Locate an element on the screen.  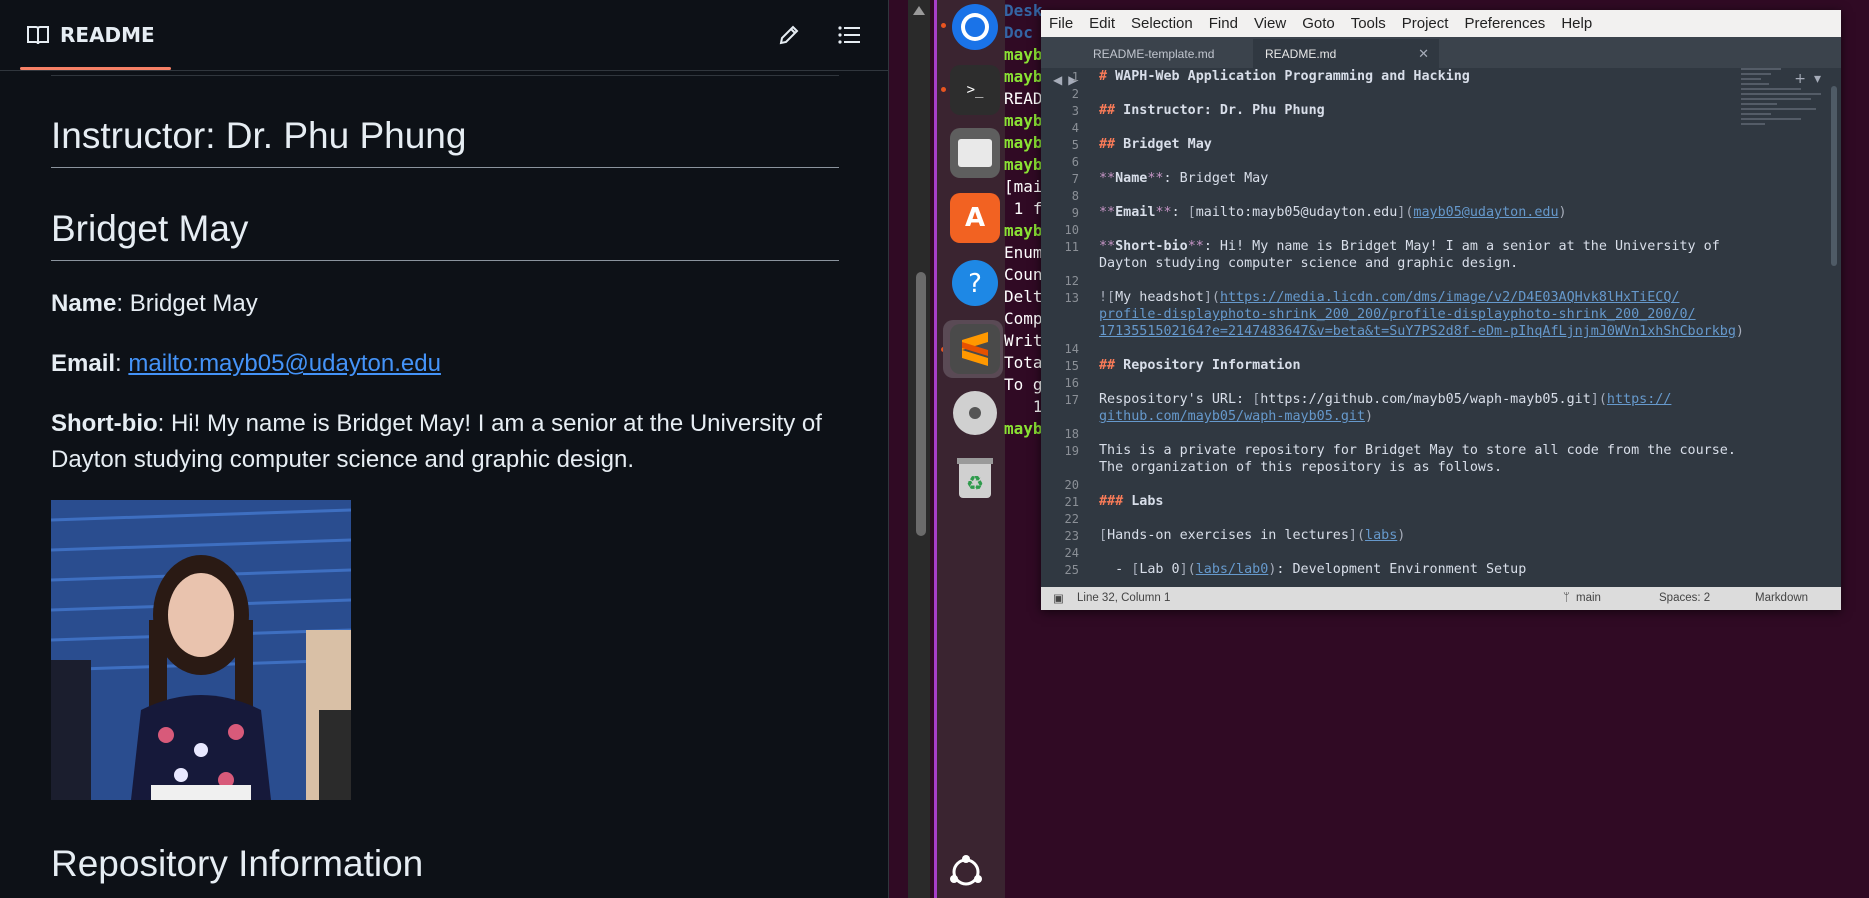
menu-tools: Tools is located at coordinates (1368, 23).